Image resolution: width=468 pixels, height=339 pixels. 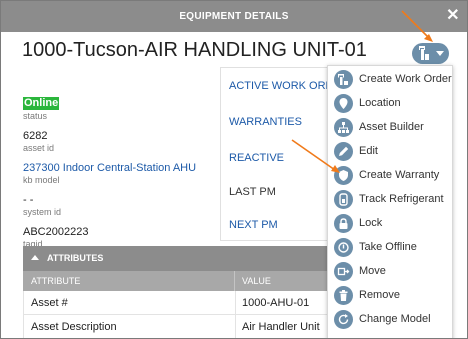 I want to click on asset-title: 1000-Tucson-AIR HANDLING UNIT-01, so click(x=194, y=50).